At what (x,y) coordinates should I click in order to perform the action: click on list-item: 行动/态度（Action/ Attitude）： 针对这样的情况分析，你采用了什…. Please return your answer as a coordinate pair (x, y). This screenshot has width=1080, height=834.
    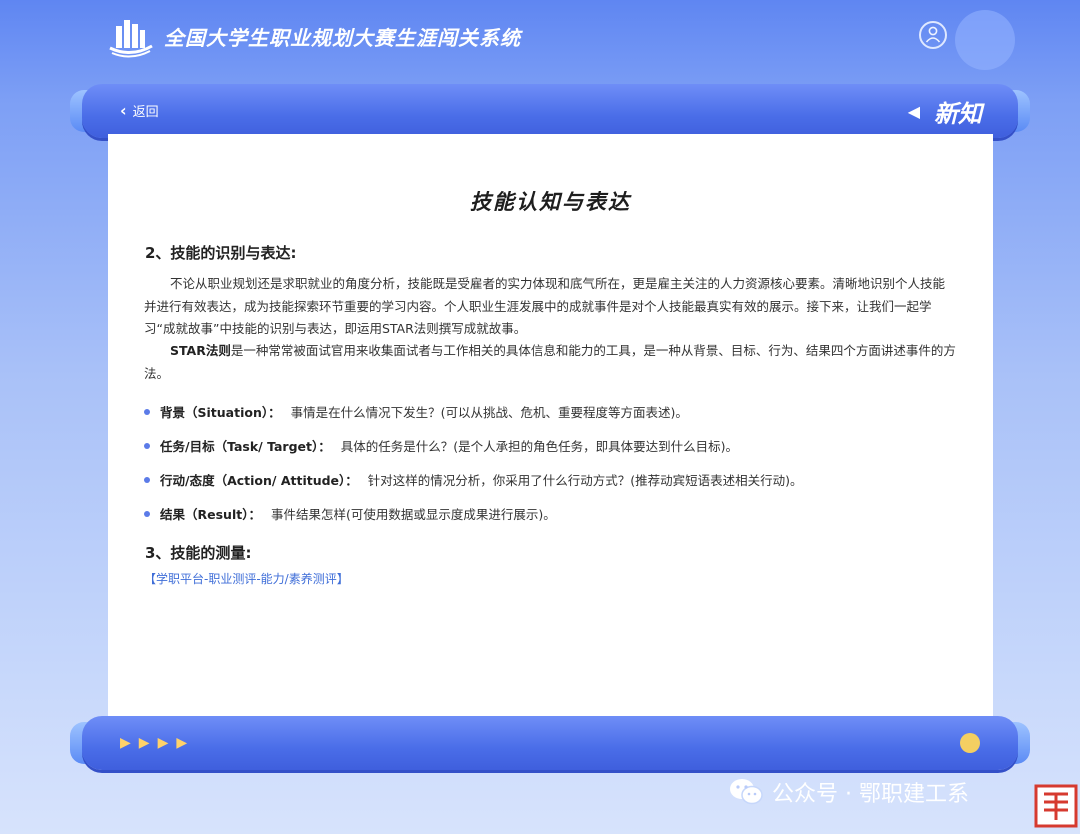
    Looking at the image, I should click on (473, 479).